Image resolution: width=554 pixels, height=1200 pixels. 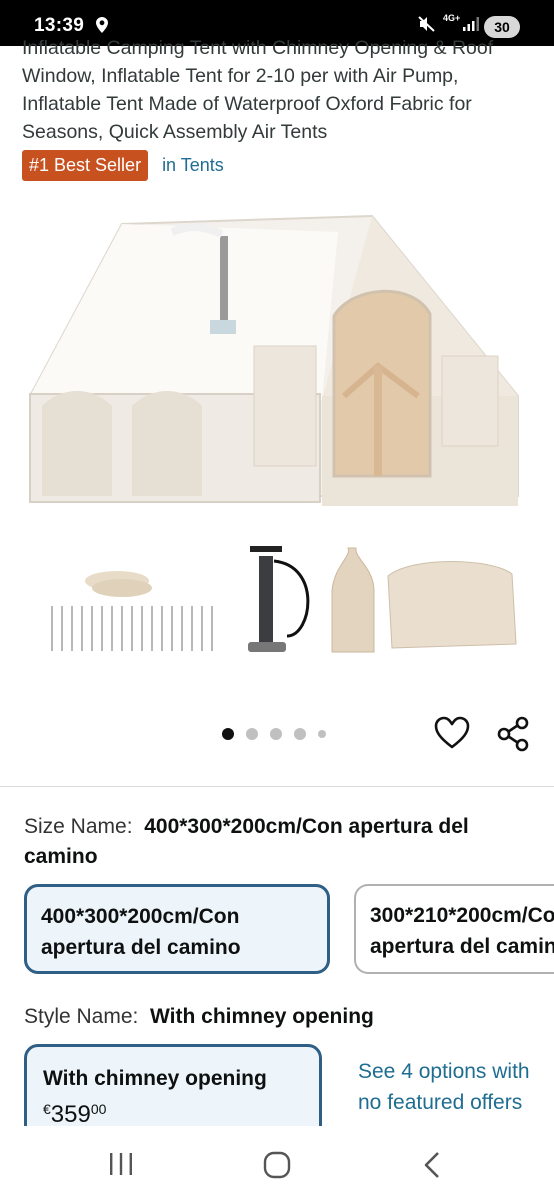 I want to click on category-link: in Tents, so click(x=193, y=165).